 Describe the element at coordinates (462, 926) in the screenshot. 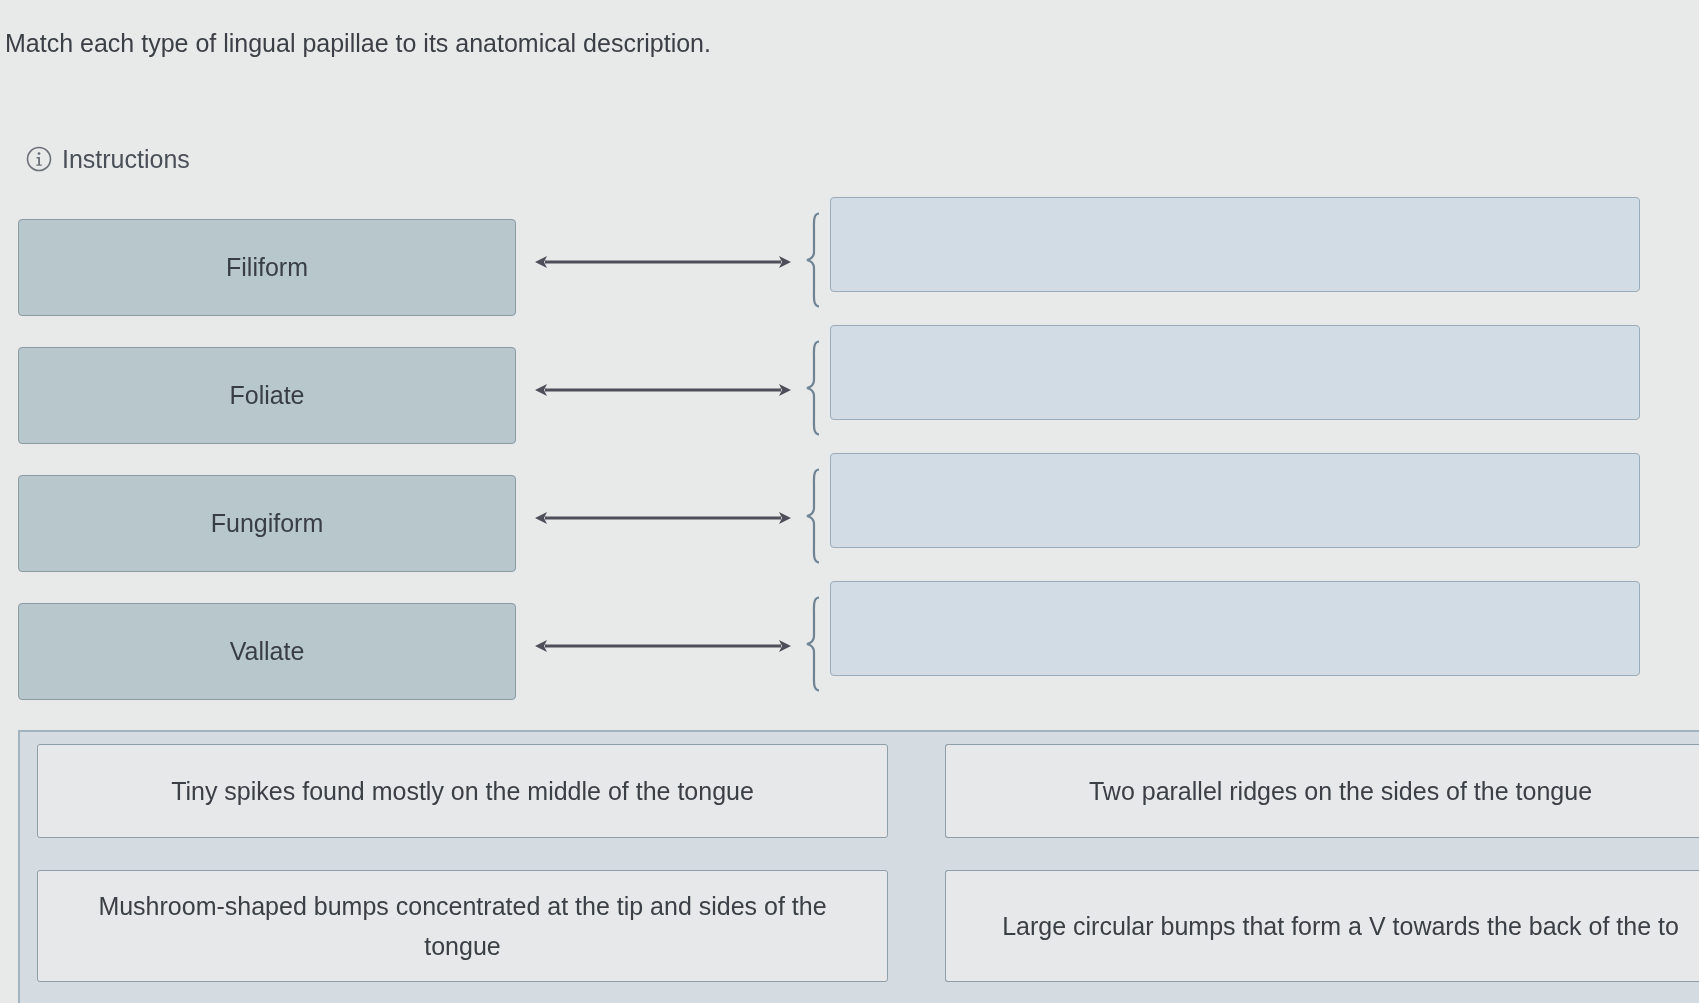

I see `answer-card: Mushroom-shaped bumps concentrated at the tip and sides of the tongue` at that location.